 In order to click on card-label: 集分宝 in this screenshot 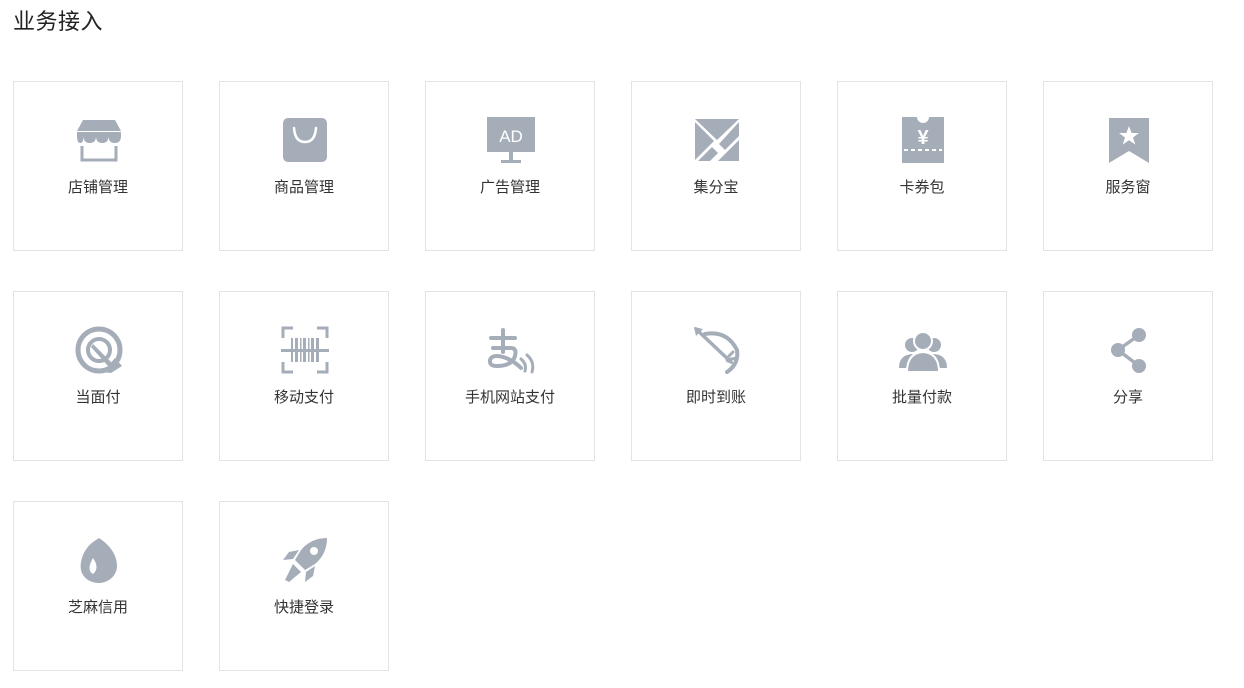, I will do `click(716, 187)`.